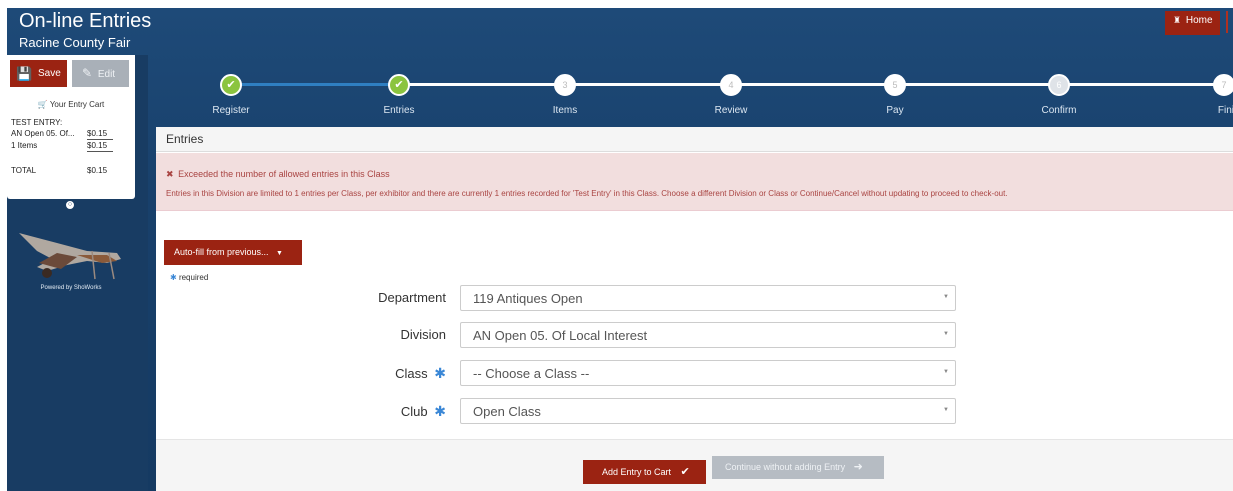  I want to click on home-label: Home, so click(1199, 20).